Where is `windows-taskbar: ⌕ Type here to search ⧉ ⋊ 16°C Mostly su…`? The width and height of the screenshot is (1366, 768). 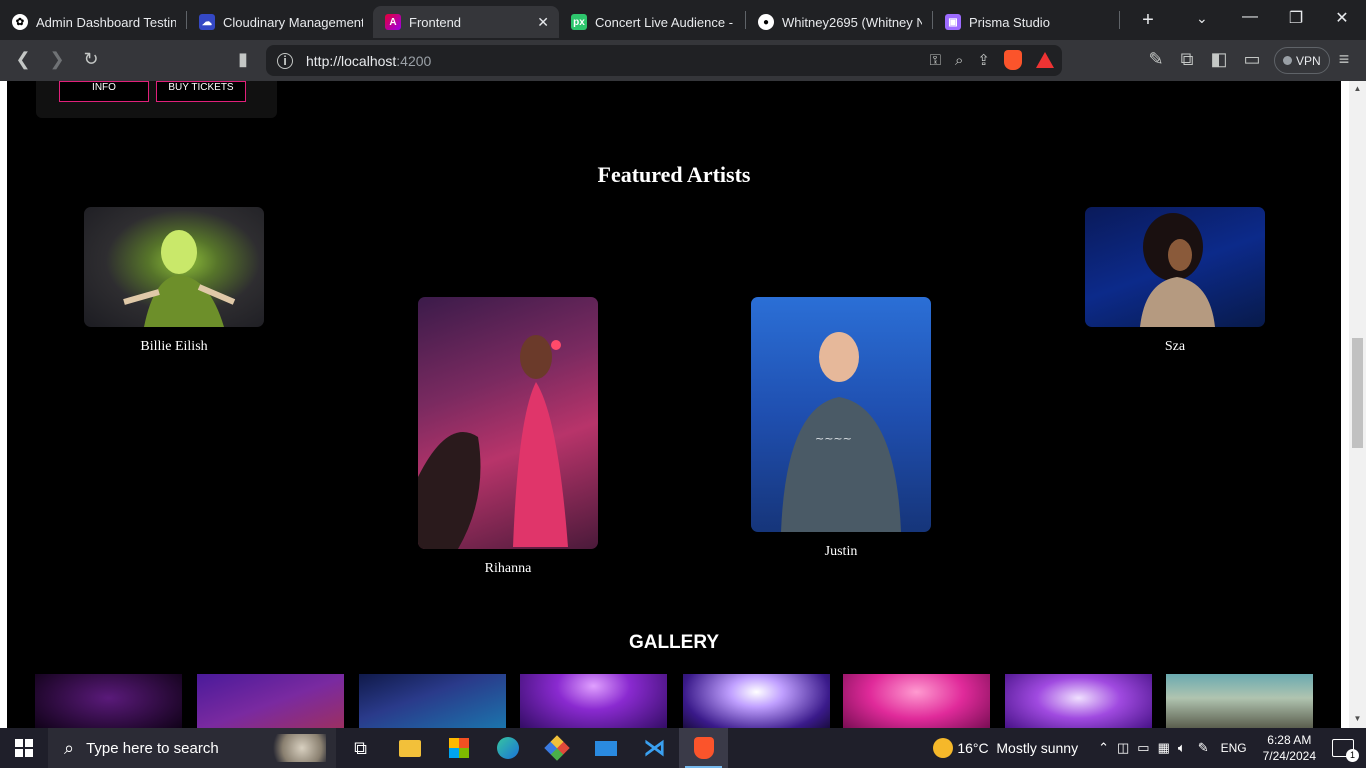
windows-taskbar: ⌕ Type here to search ⧉ ⋊ 16°C Mostly su… is located at coordinates (683, 748).